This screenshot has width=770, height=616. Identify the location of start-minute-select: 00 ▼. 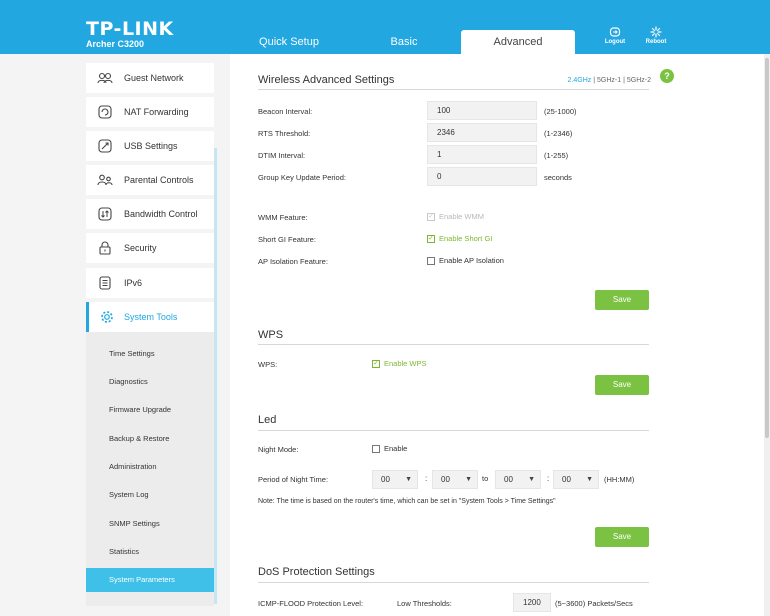
(455, 479).